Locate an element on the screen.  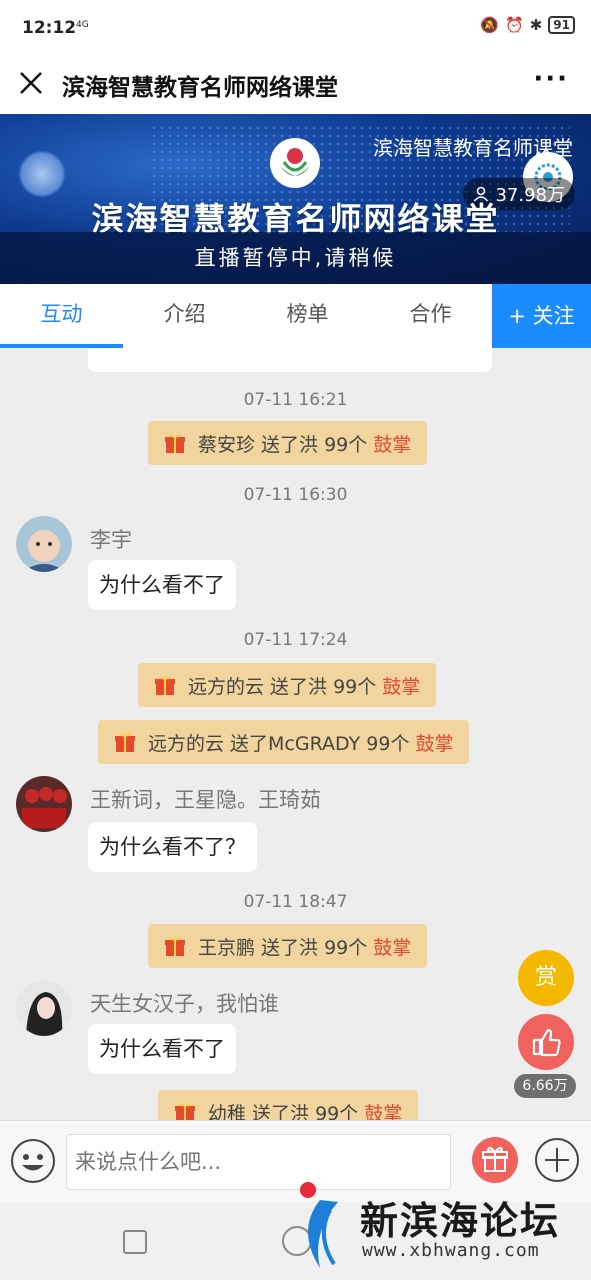
like-count: 6.66万 is located at coordinates (545, 1086).